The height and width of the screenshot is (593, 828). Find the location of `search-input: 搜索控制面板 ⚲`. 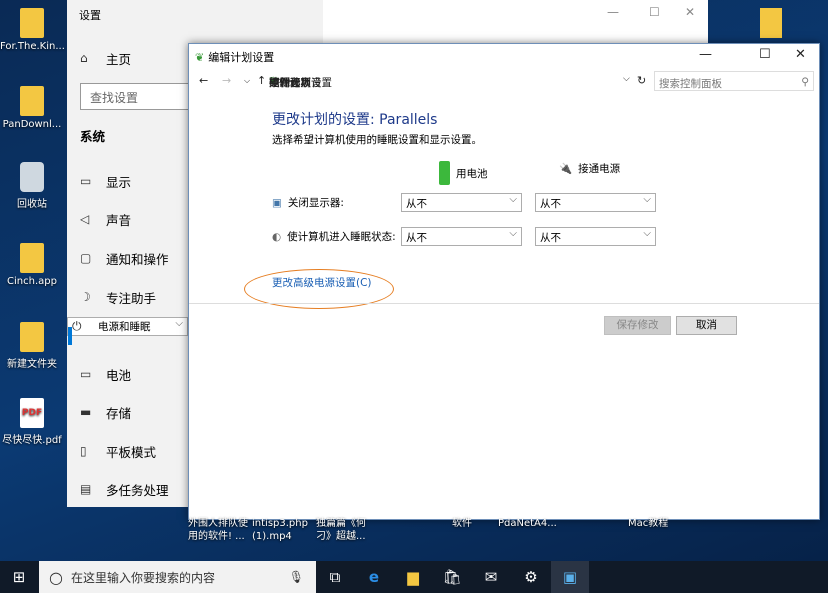

search-input: 搜索控制面板 ⚲ is located at coordinates (734, 81).